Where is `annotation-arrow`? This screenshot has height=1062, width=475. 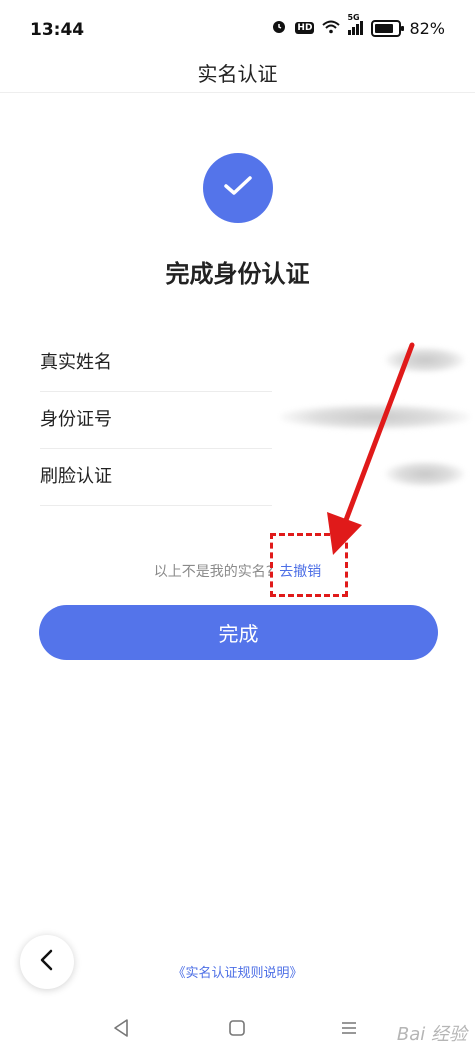 annotation-arrow is located at coordinates (371, 448).